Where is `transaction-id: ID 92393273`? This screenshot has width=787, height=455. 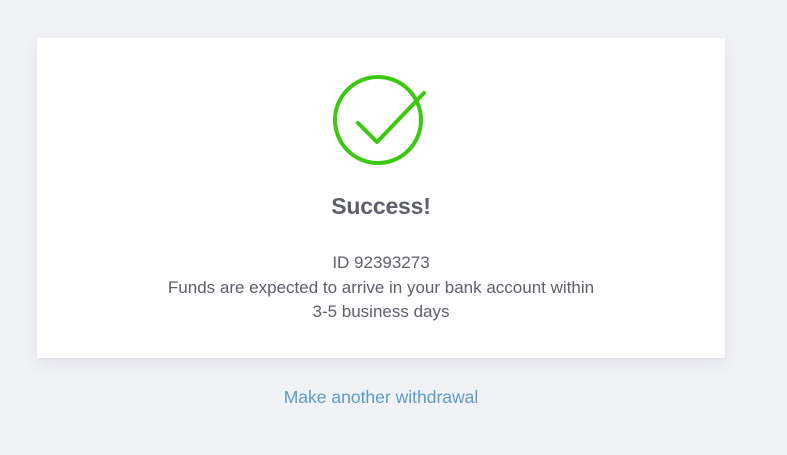 transaction-id: ID 92393273 is located at coordinates (381, 262).